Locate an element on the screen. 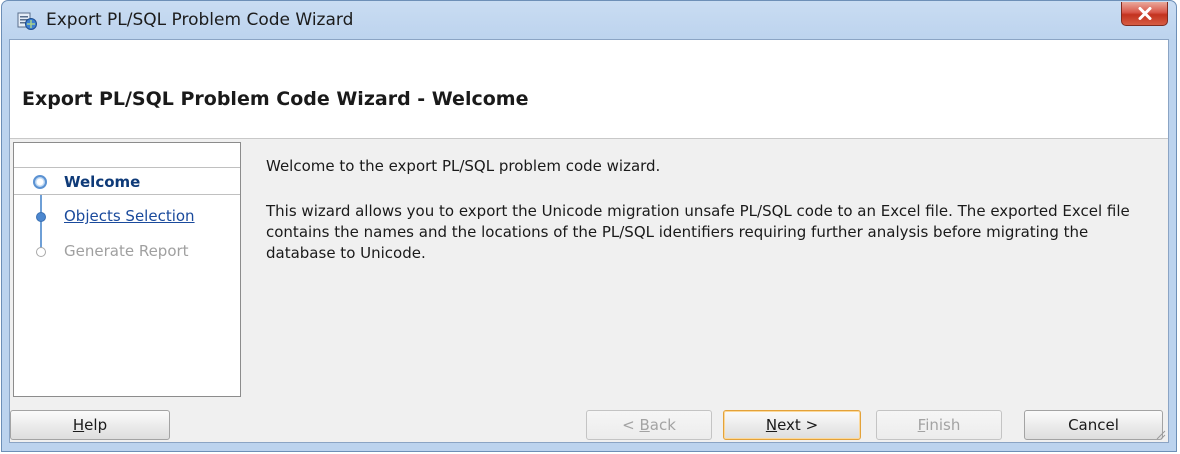 This screenshot has height=454, width=1180. mnemonic: N is located at coordinates (771, 425).